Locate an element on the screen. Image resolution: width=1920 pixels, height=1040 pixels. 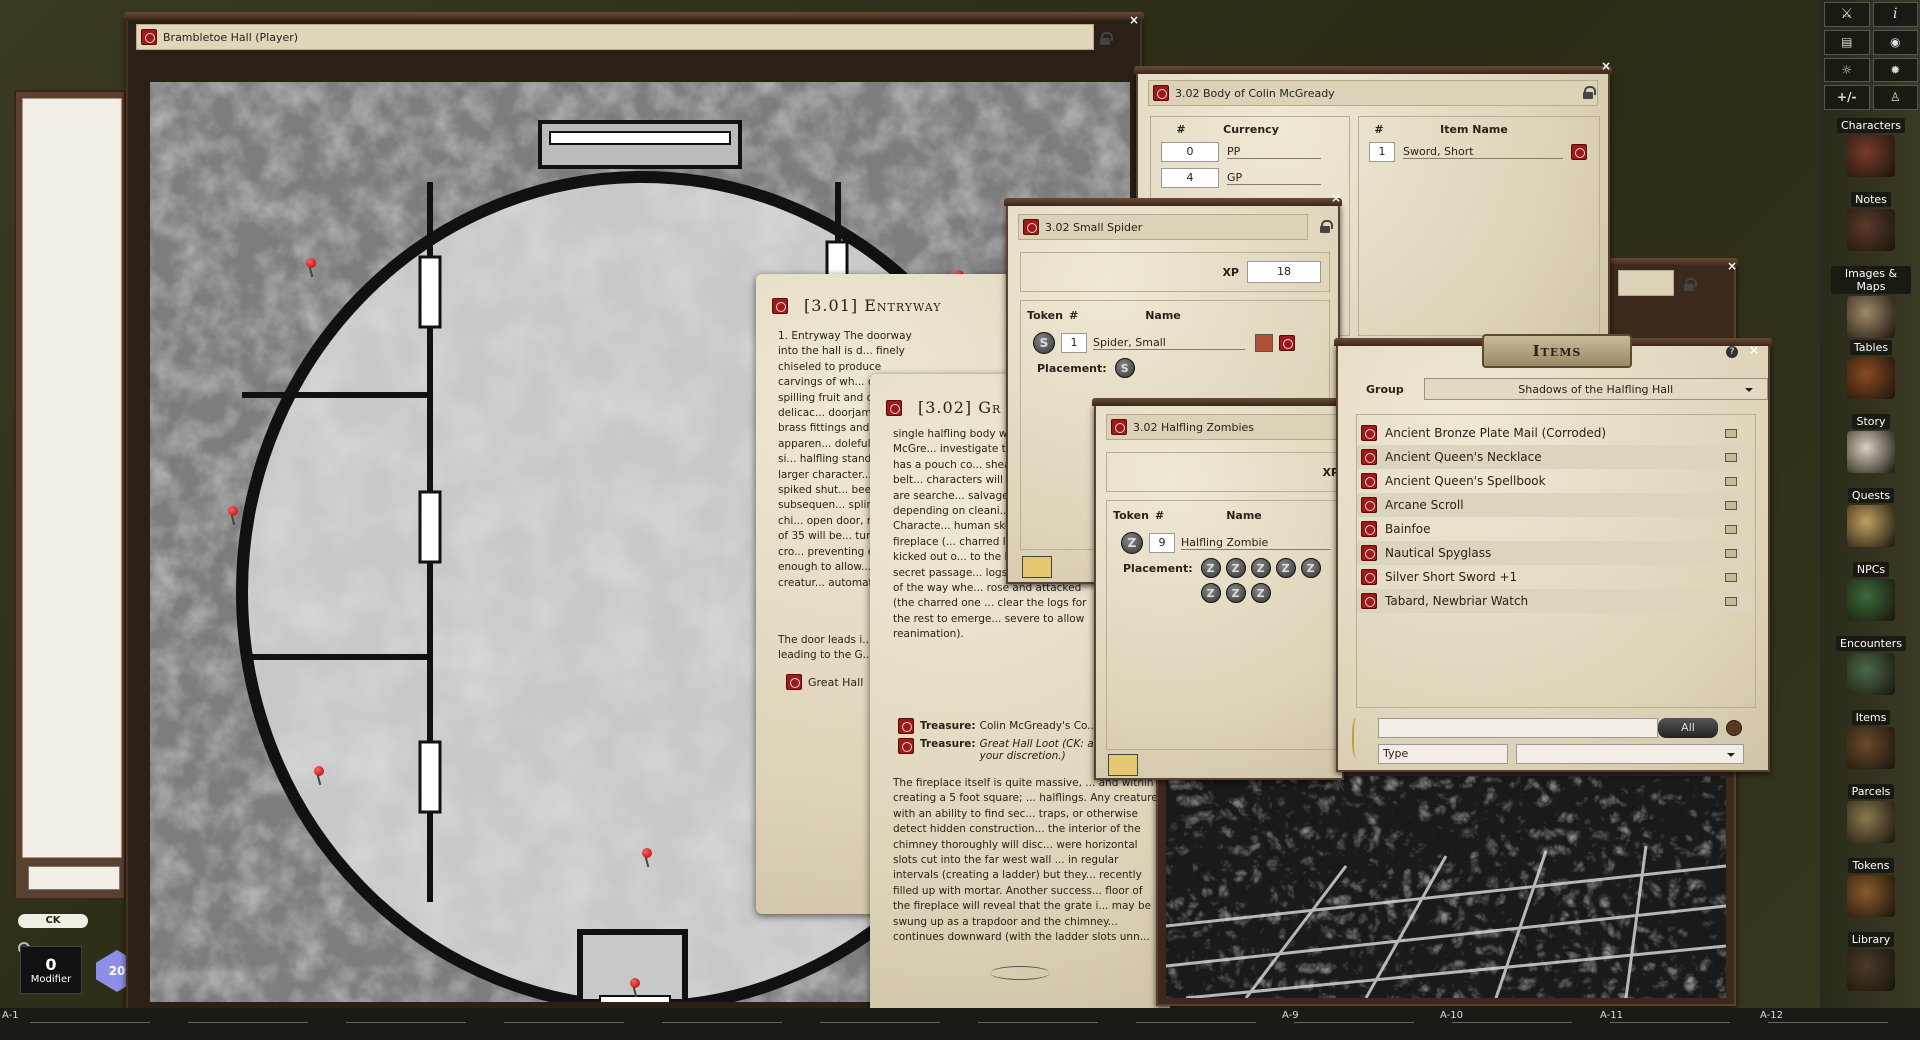
sidebar-tables: Tables is located at coordinates (1871, 369).